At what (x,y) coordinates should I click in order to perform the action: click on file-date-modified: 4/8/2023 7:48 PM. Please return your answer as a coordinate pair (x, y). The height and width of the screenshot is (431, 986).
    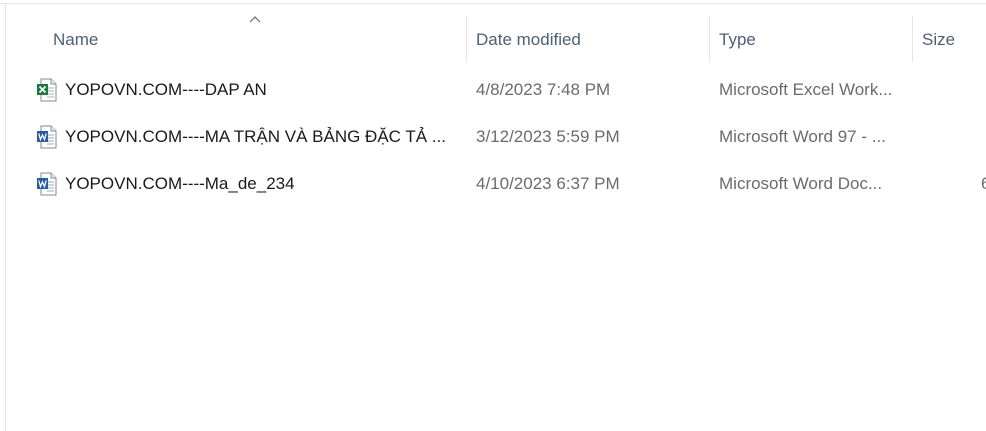
    Looking at the image, I should click on (543, 89).